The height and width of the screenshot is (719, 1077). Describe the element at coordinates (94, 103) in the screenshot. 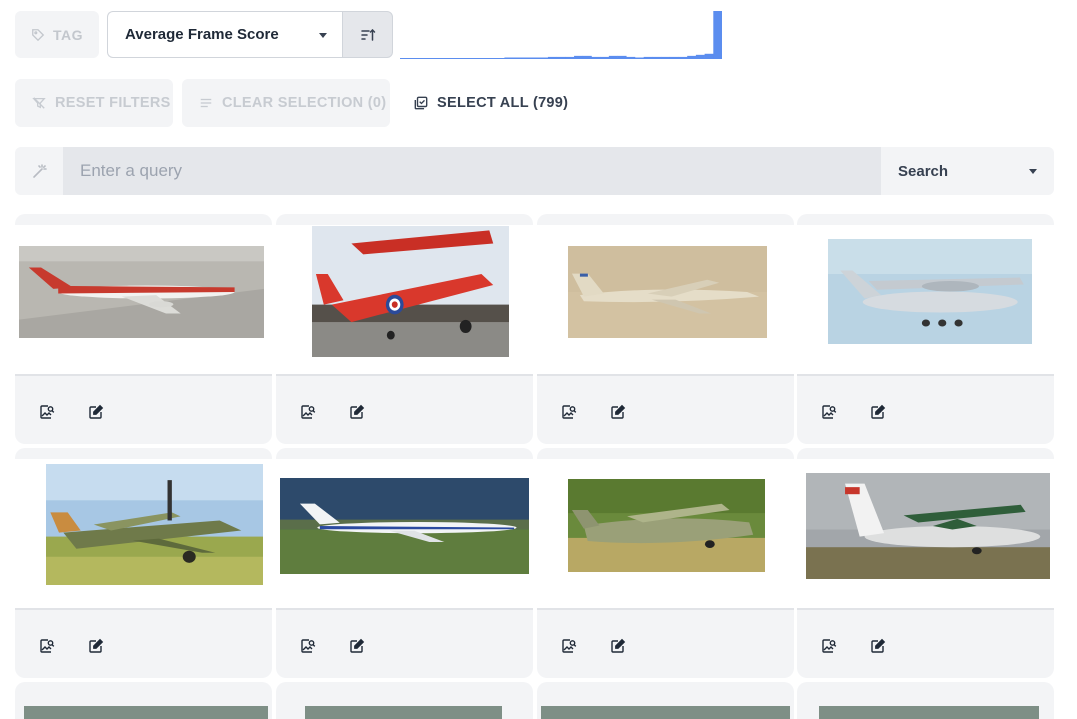

I see `reset-filters-button: RESET FILTERS` at that location.